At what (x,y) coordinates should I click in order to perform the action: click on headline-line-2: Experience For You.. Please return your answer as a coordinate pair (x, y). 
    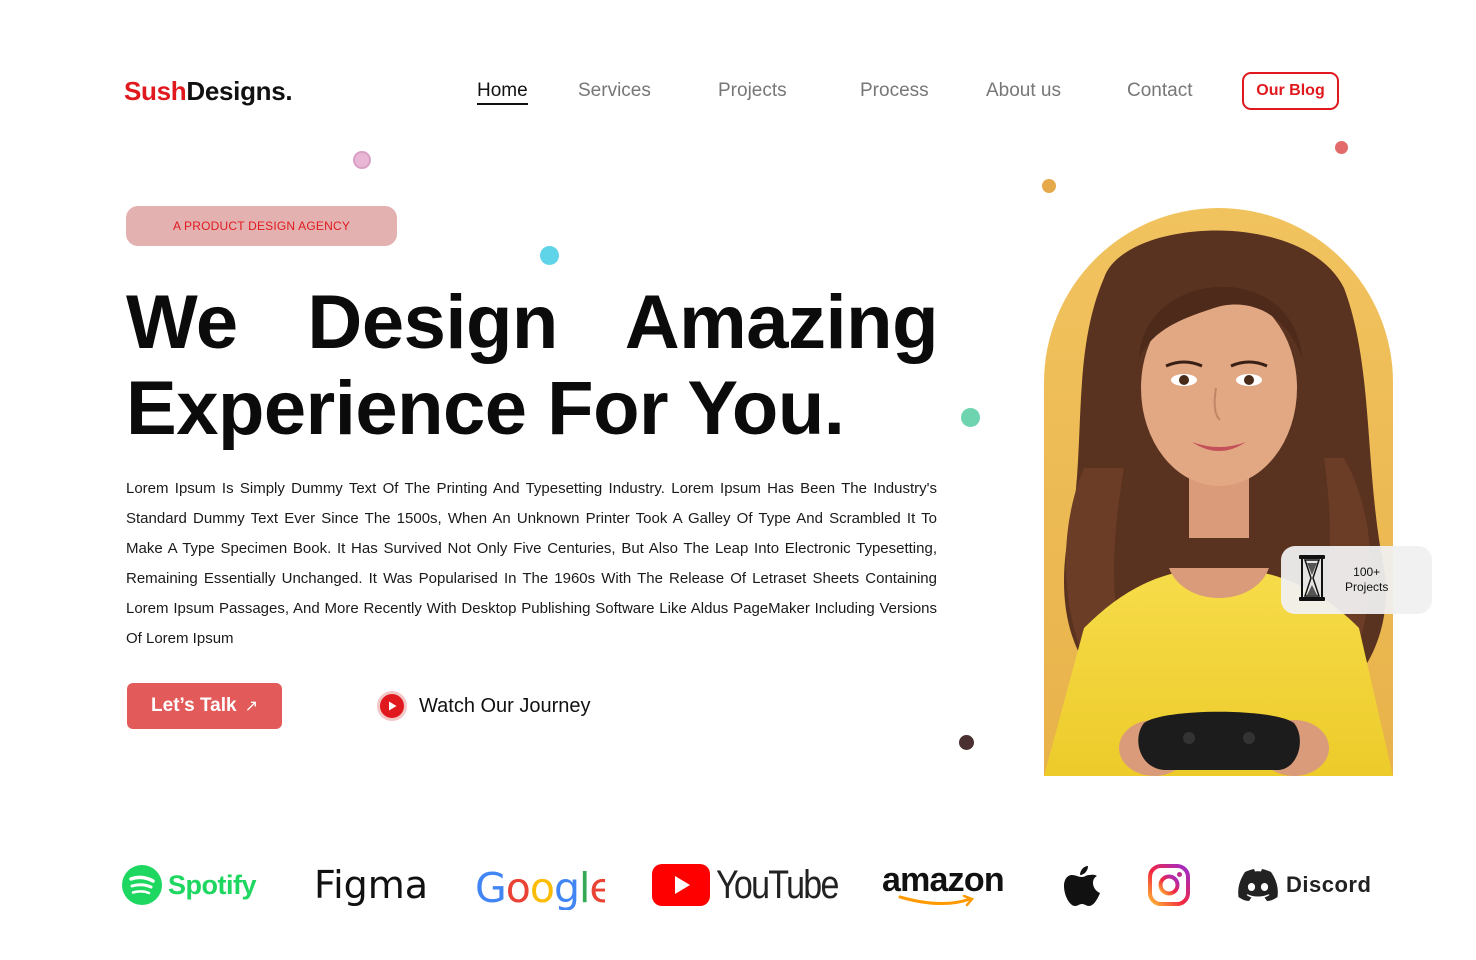
    Looking at the image, I should click on (485, 408).